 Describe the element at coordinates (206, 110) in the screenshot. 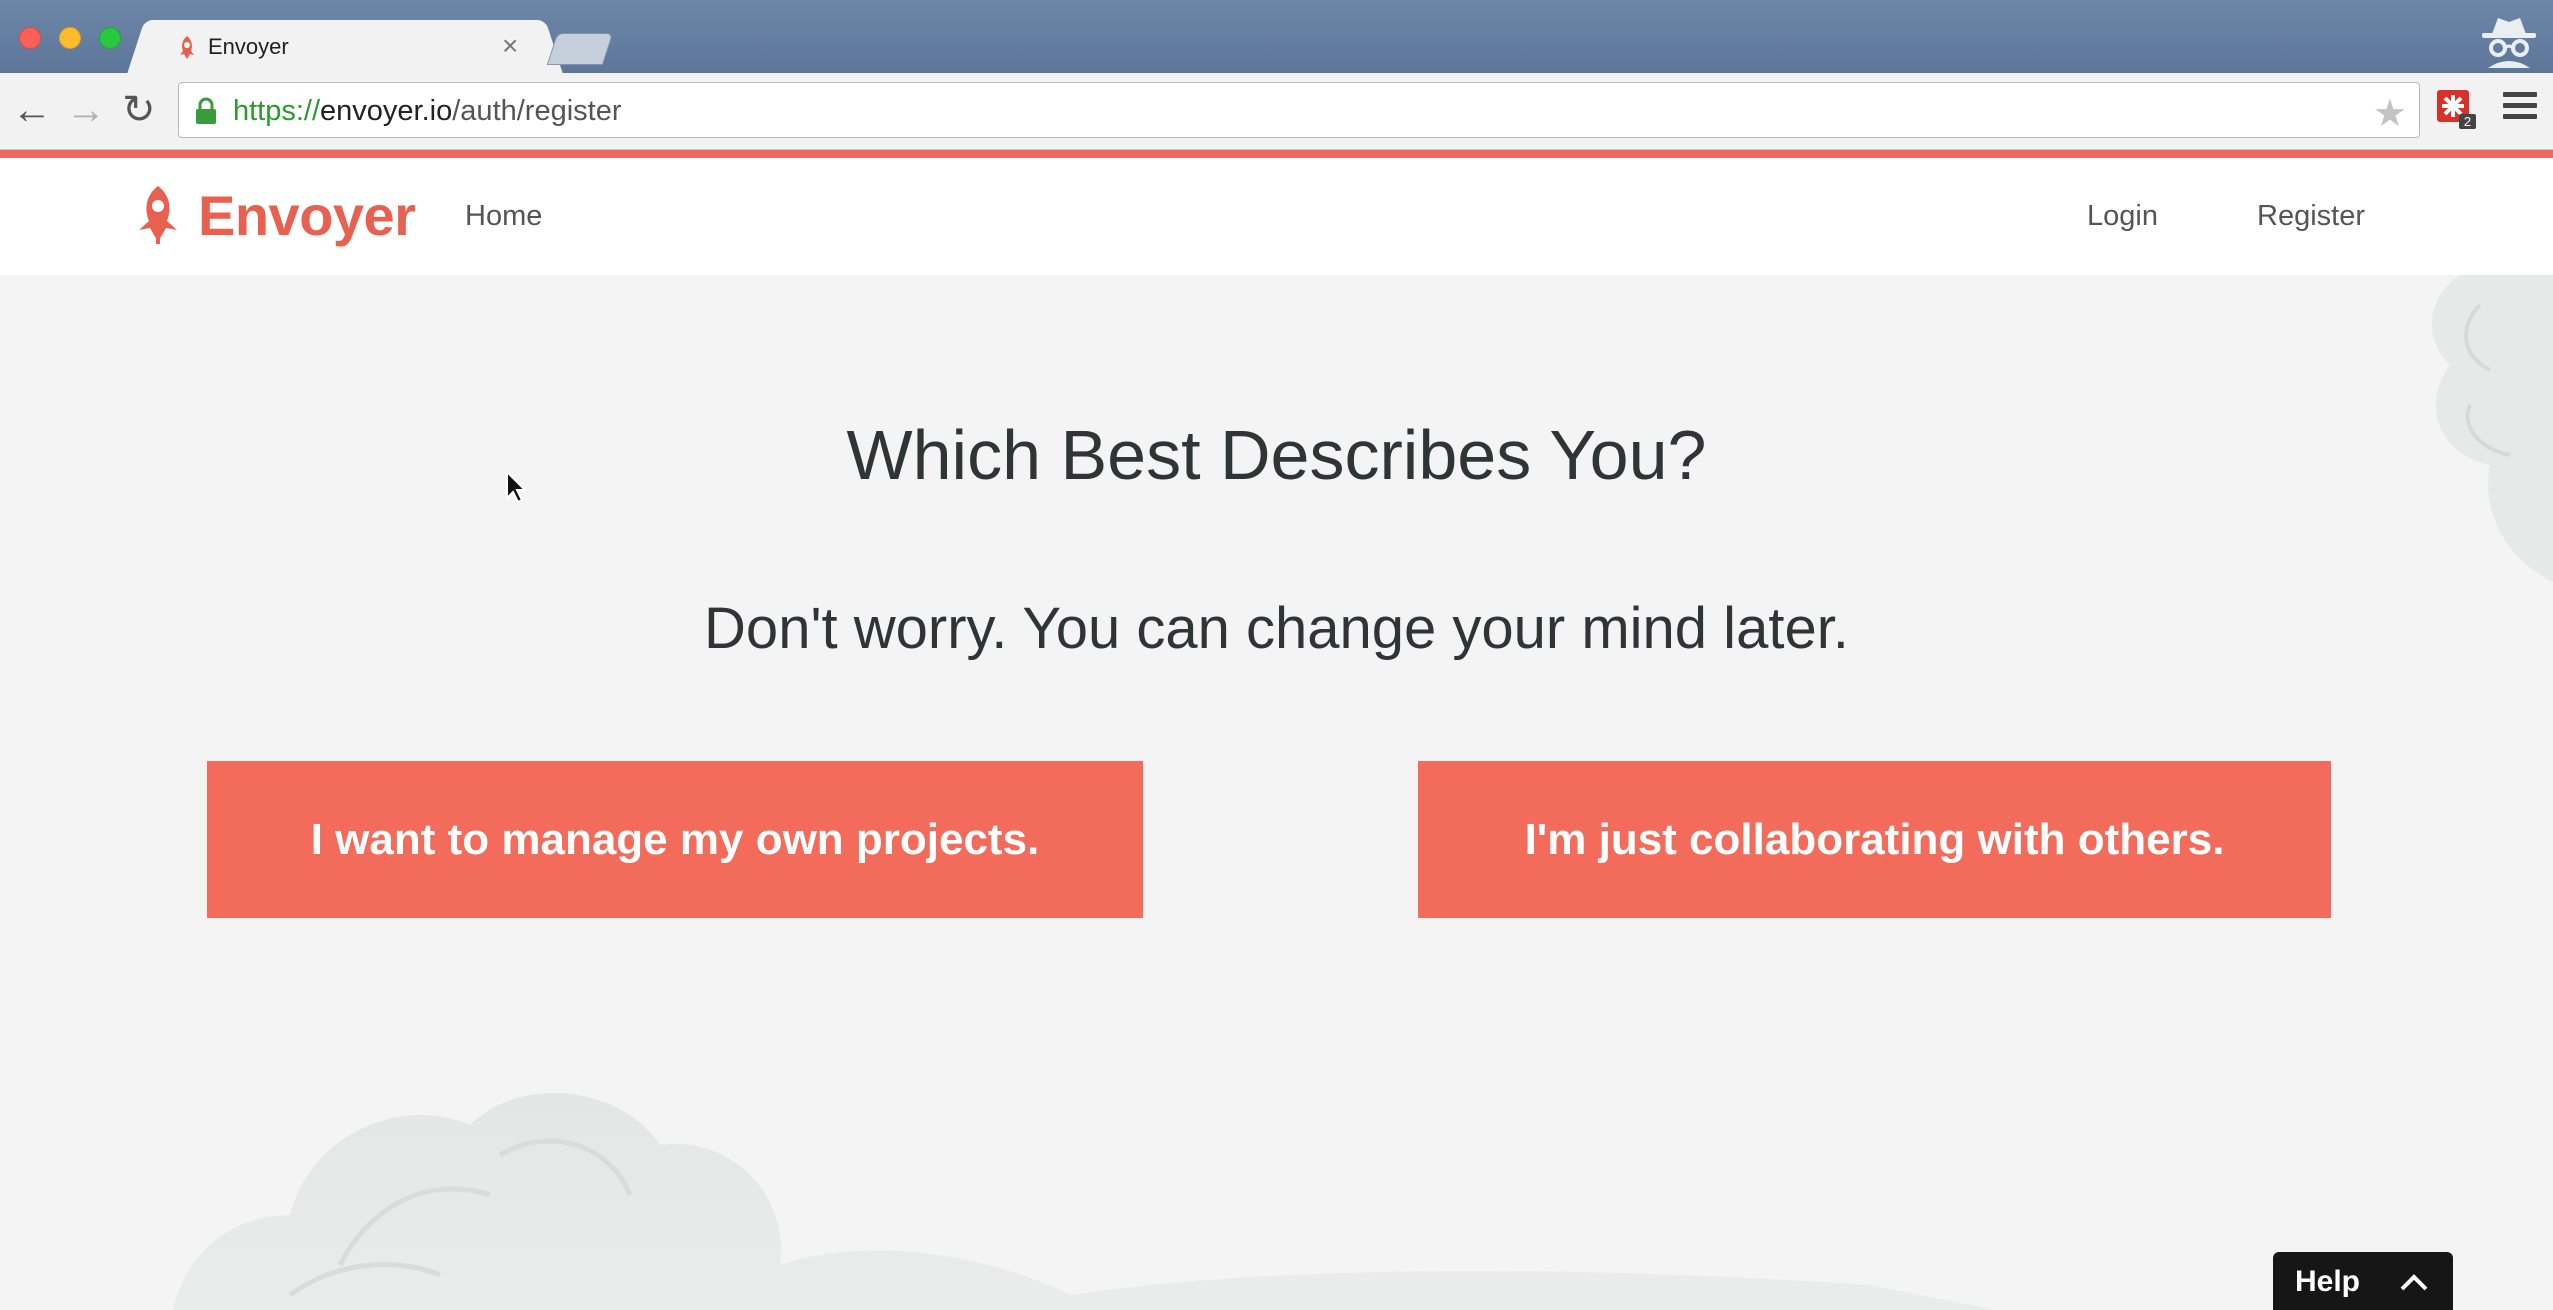

I see `lock-icon` at that location.